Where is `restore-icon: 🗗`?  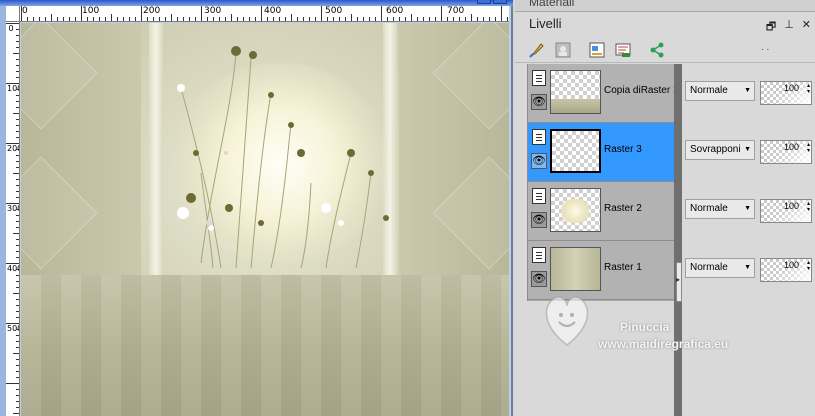 restore-icon: 🗗 is located at coordinates (771, 27).